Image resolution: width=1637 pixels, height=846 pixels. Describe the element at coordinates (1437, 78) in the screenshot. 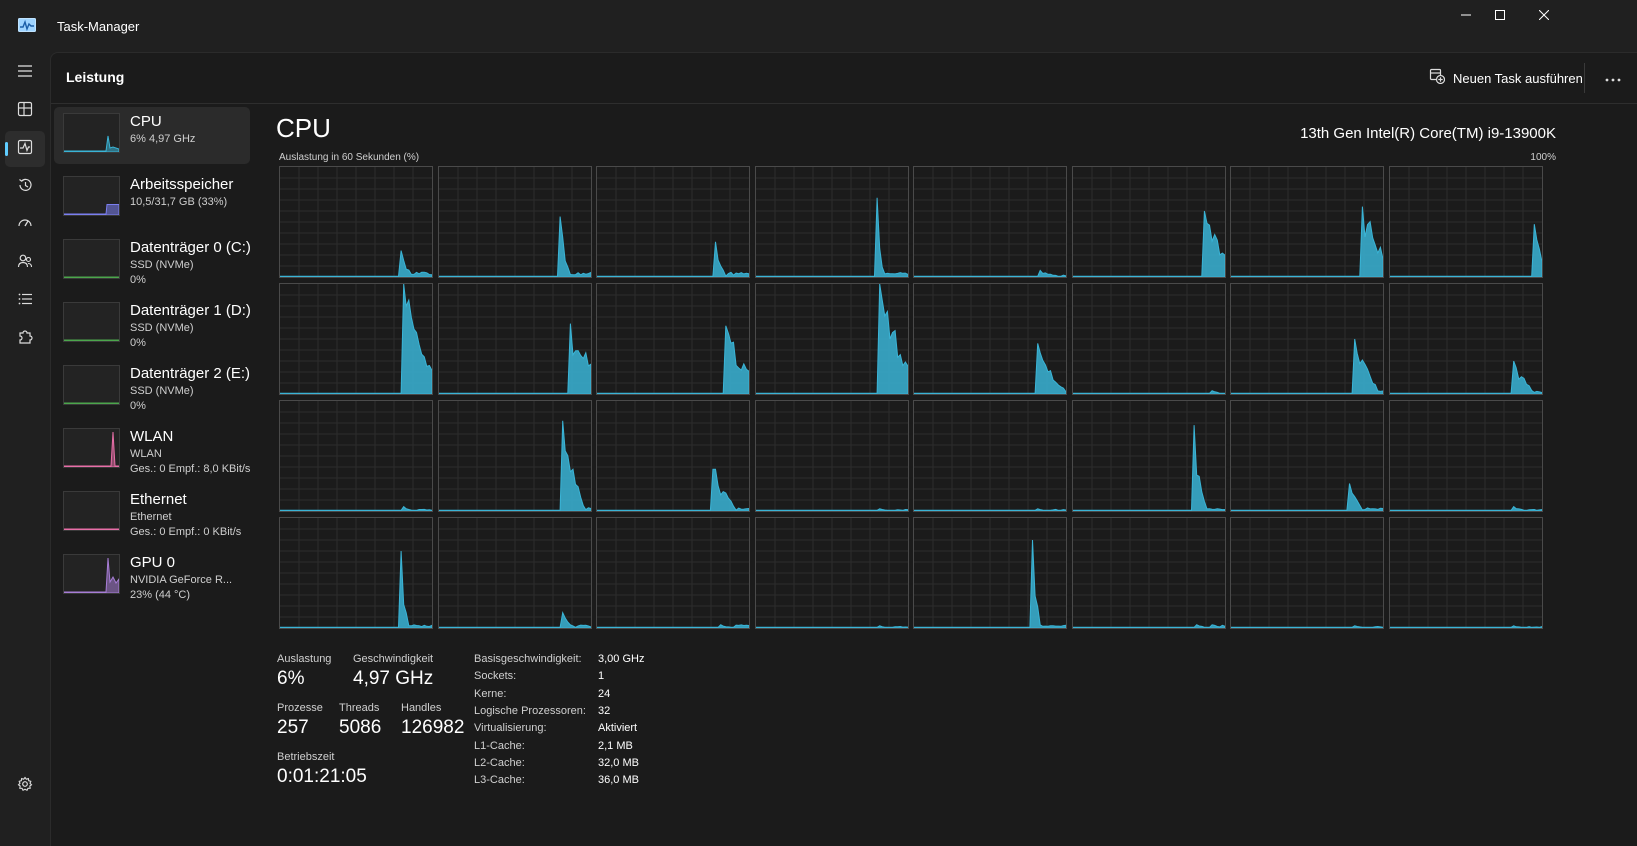

I see `new-task-icon` at that location.